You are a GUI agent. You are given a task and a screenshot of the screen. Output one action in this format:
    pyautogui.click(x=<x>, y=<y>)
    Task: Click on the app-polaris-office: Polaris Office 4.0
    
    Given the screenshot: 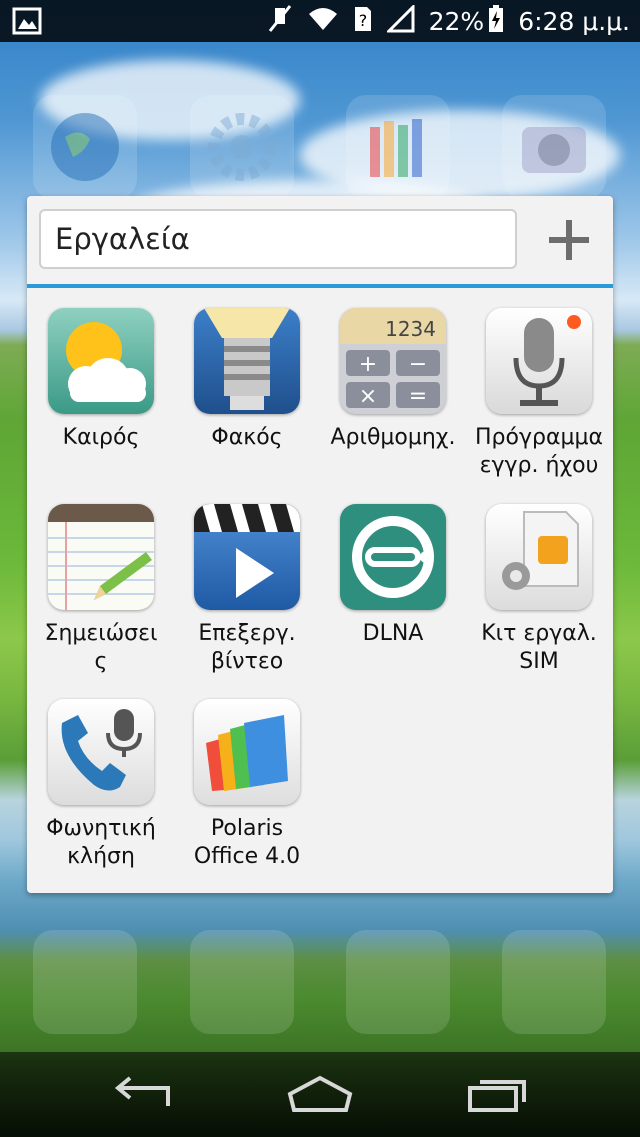 What is the action you would take?
    pyautogui.click(x=247, y=785)
    